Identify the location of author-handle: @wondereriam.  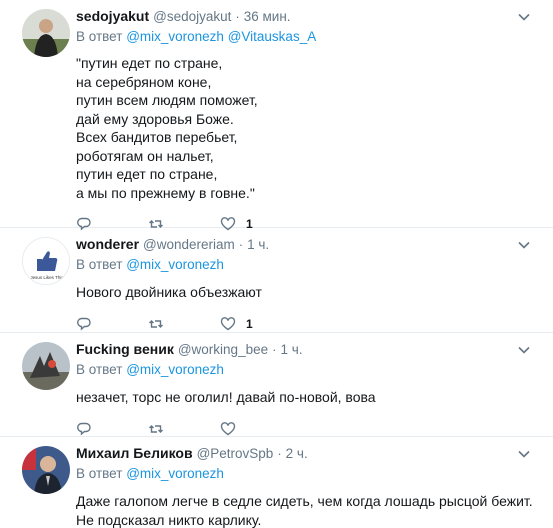
(189, 245).